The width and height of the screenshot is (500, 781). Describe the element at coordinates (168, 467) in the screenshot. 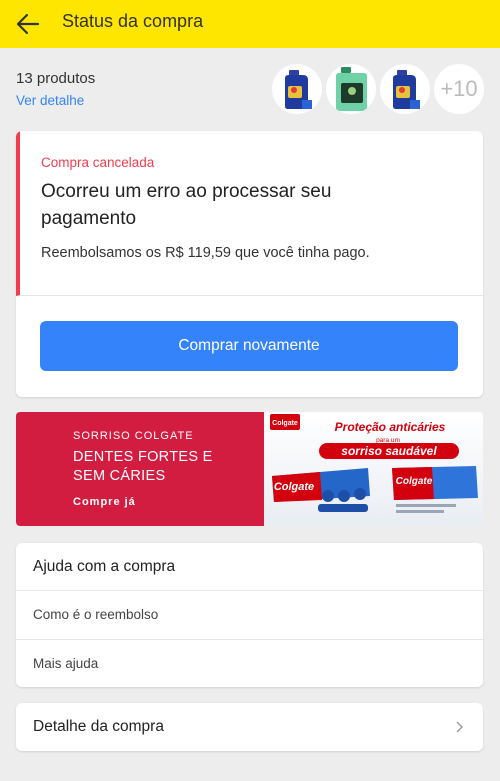

I see `banner-title: DENTES FORTES E SEM CÁRIES` at that location.